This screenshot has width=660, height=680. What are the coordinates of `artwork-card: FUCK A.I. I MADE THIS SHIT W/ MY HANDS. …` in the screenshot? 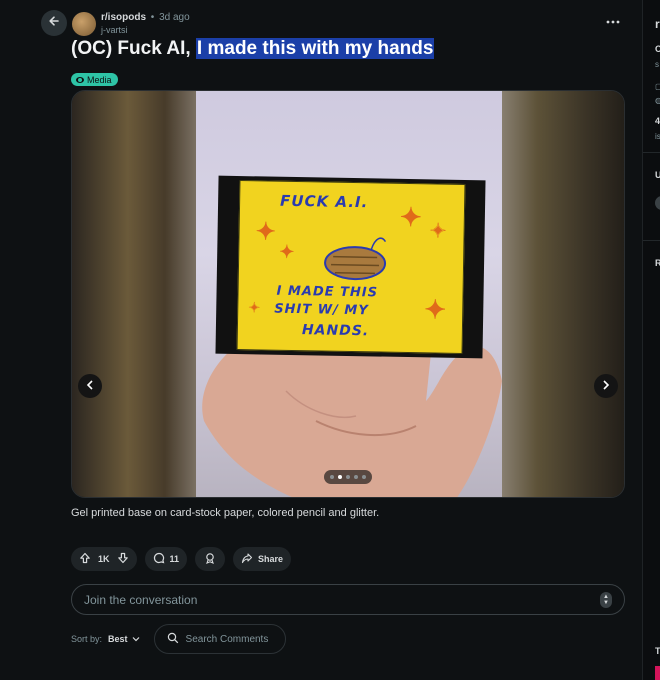 It's located at (351, 267).